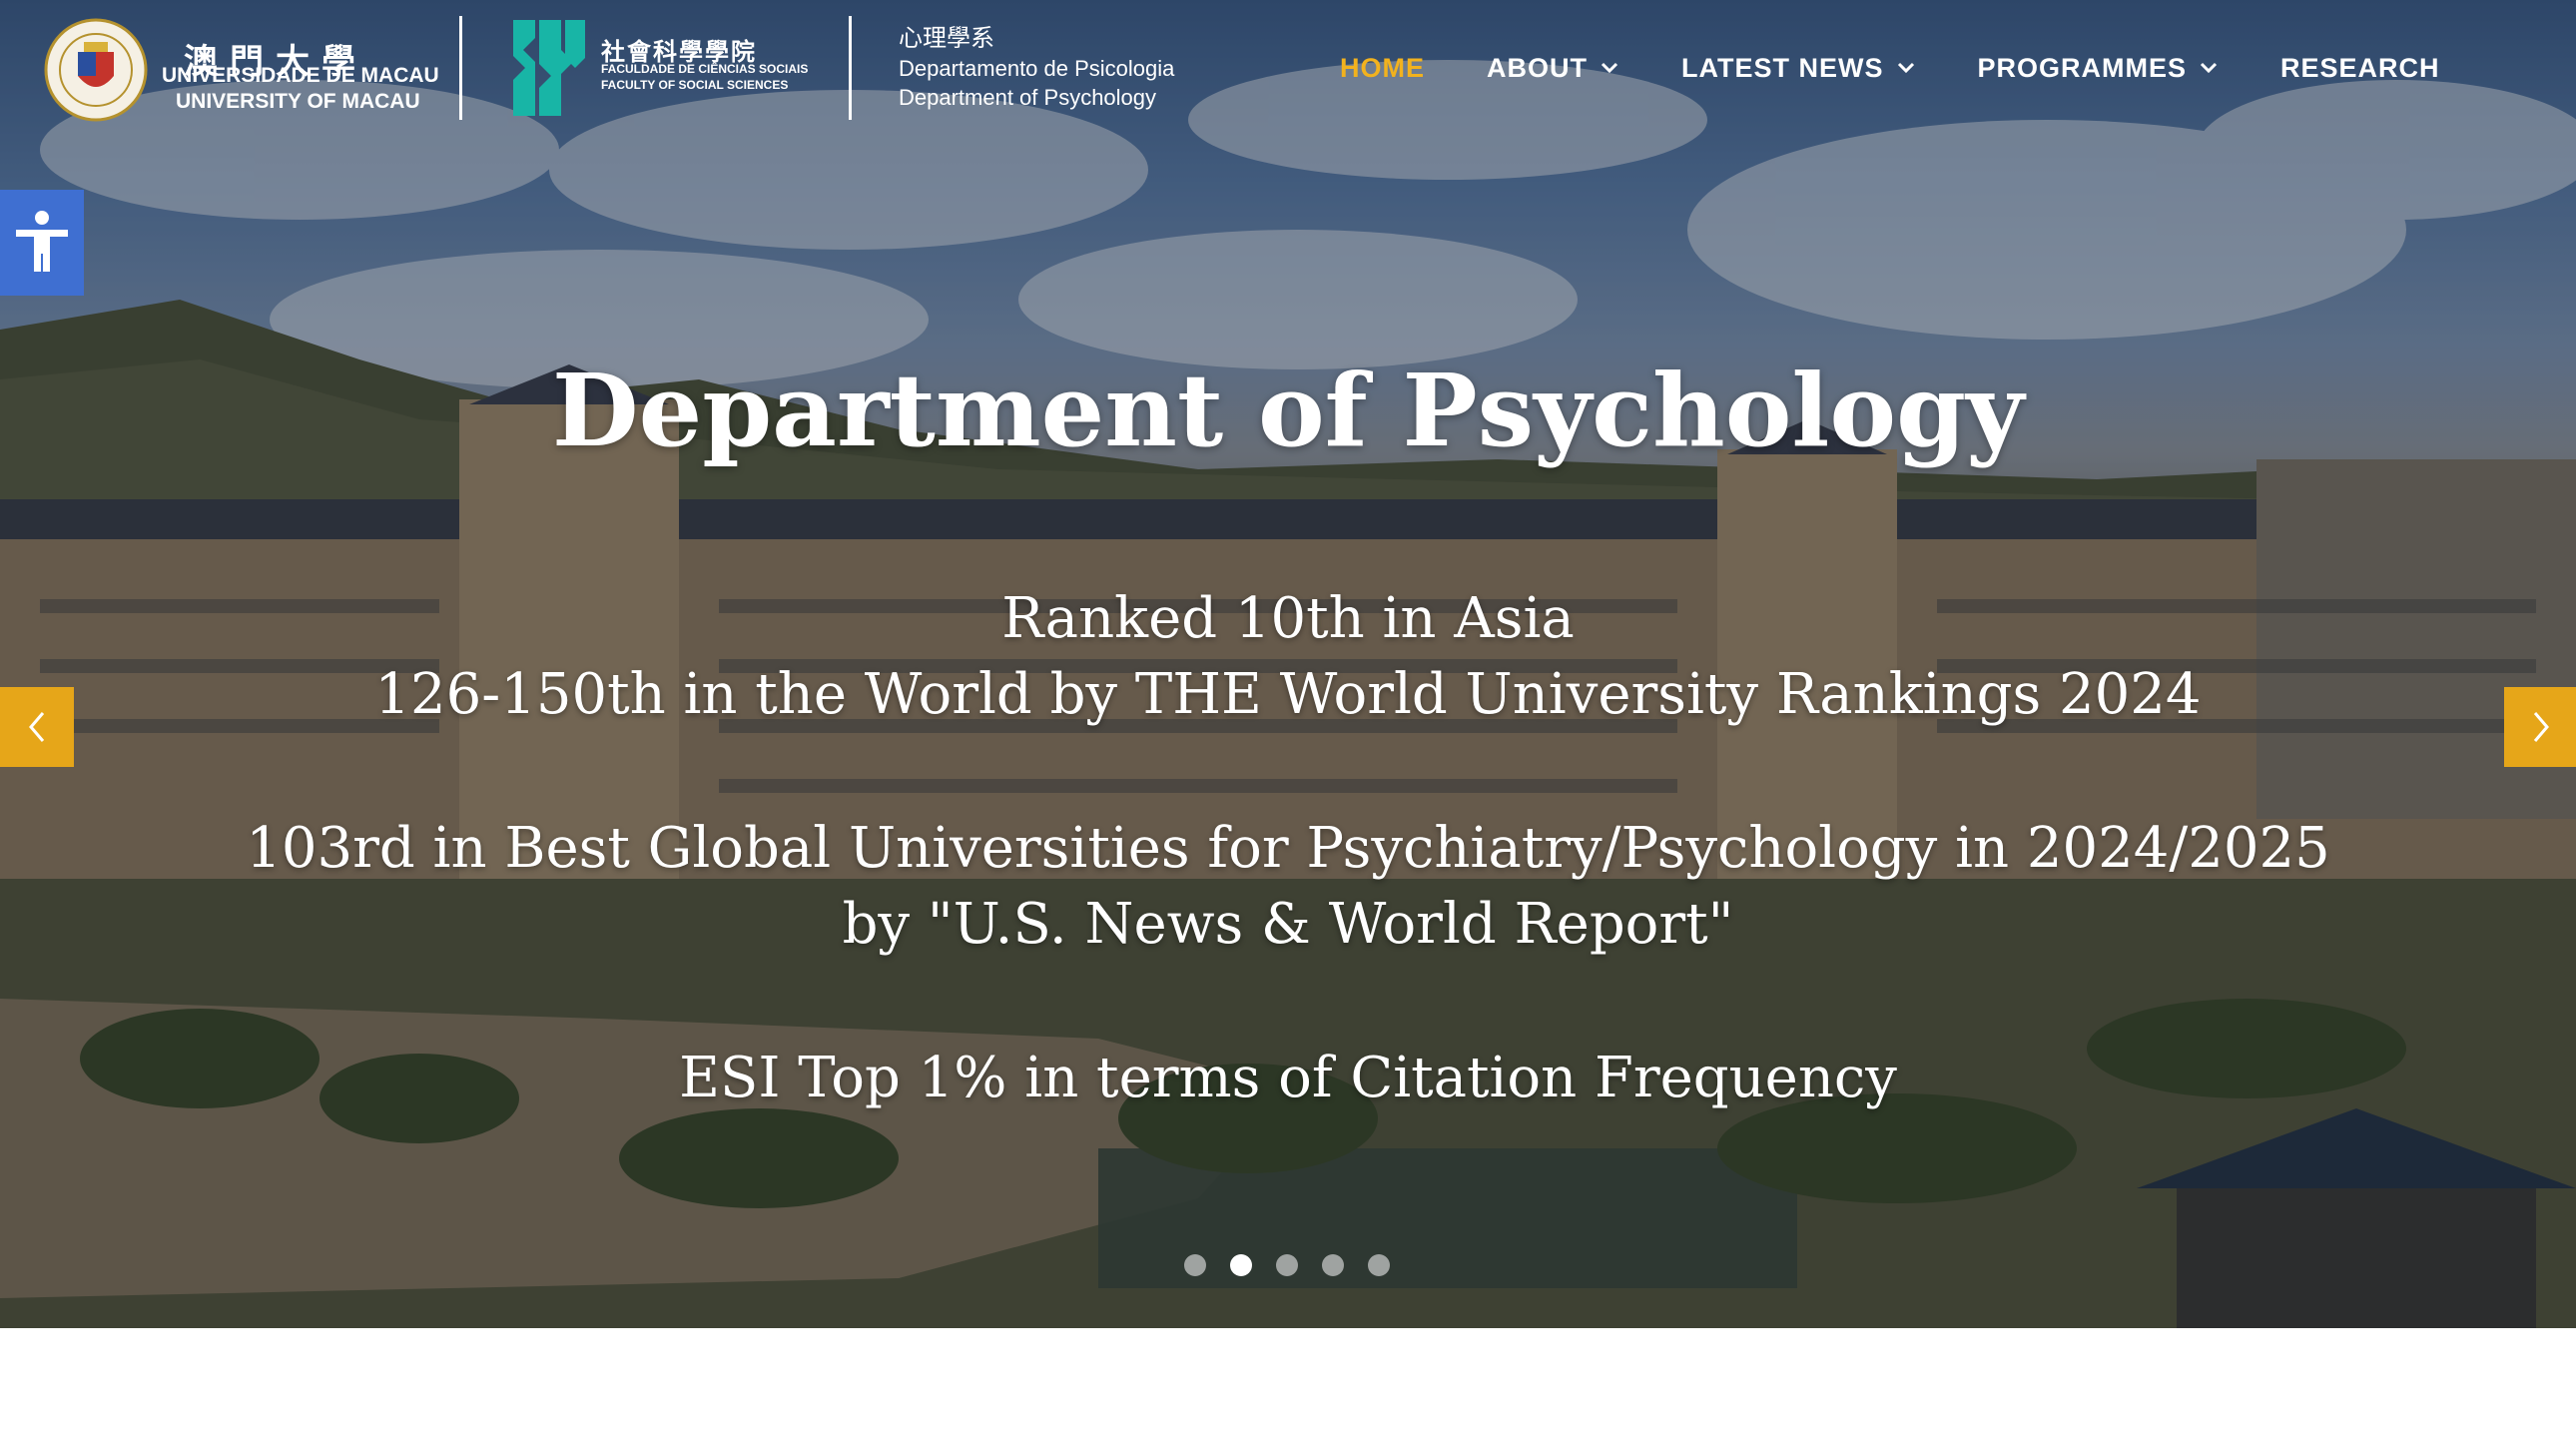 The height and width of the screenshot is (1438, 2576). I want to click on carousel-next-button, so click(2540, 727).